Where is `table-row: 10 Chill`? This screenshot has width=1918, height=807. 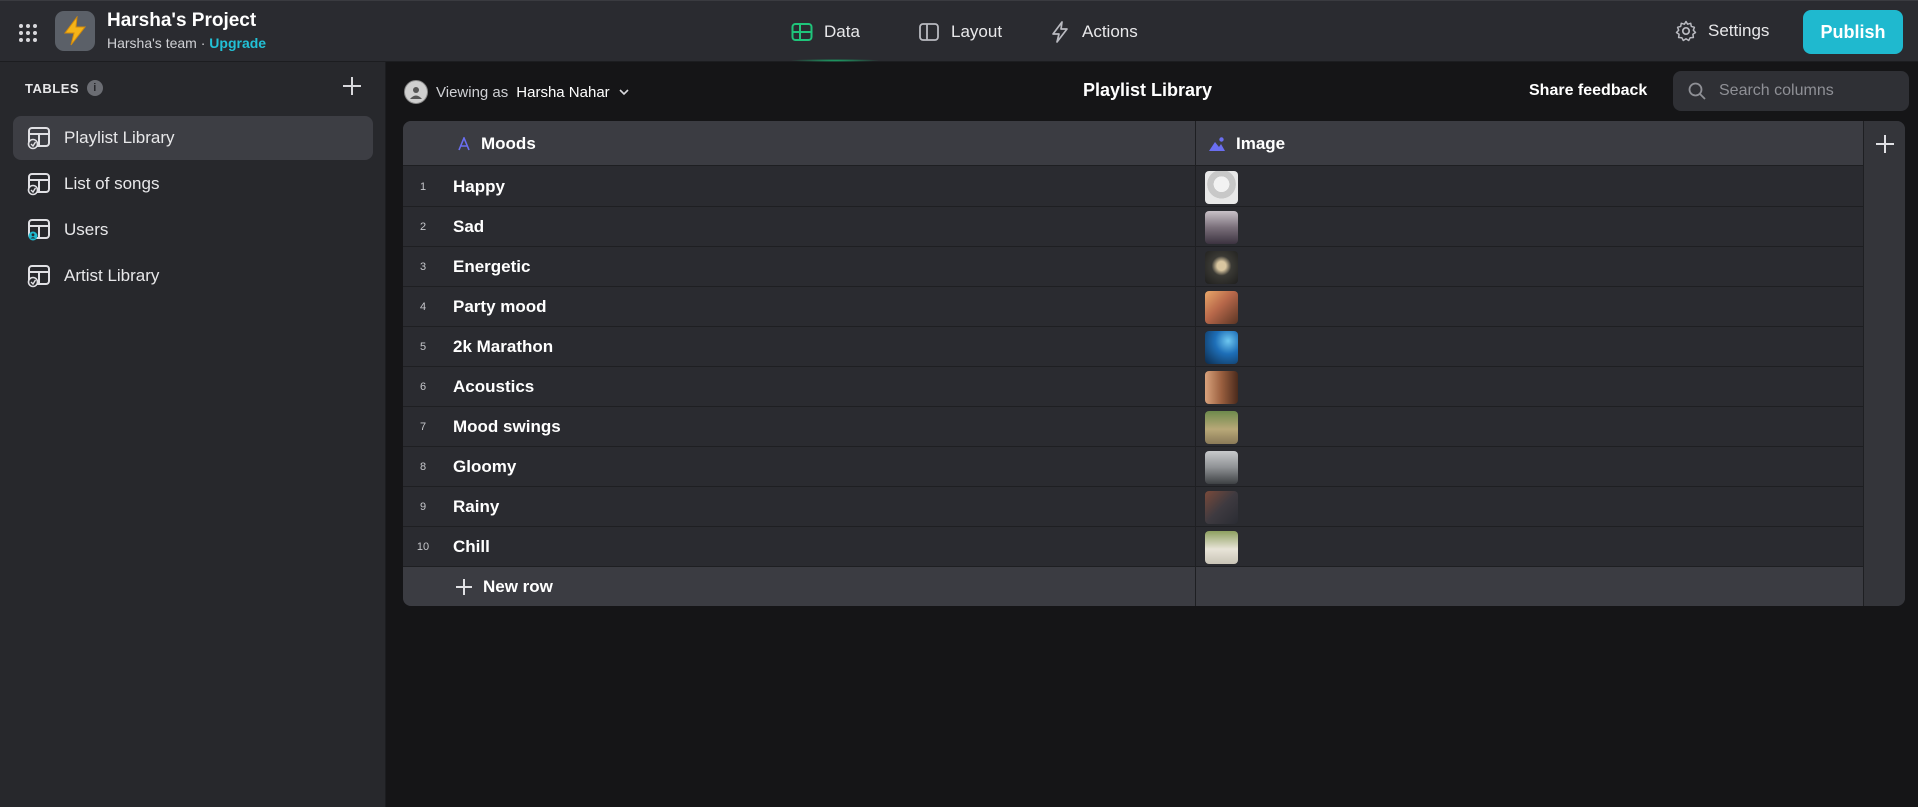 table-row: 10 Chill is located at coordinates (1133, 547).